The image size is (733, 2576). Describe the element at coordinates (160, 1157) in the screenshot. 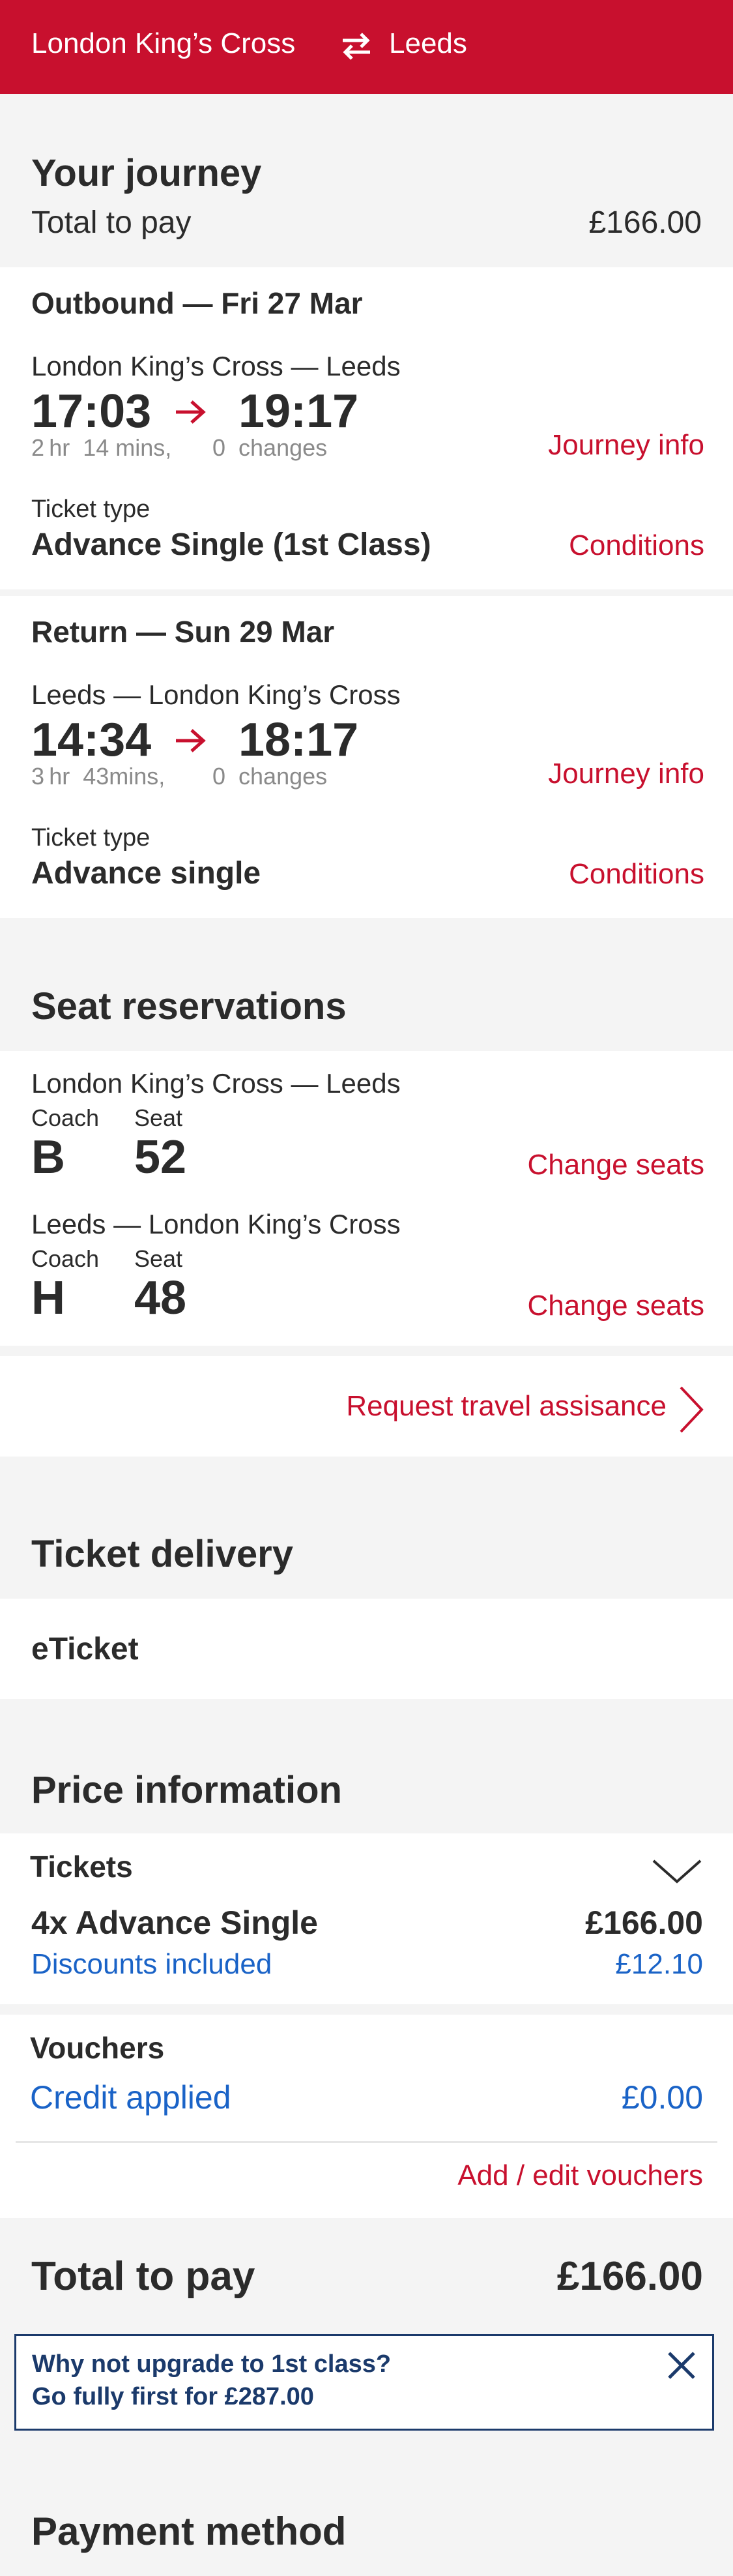

I see `seat-value: 52` at that location.